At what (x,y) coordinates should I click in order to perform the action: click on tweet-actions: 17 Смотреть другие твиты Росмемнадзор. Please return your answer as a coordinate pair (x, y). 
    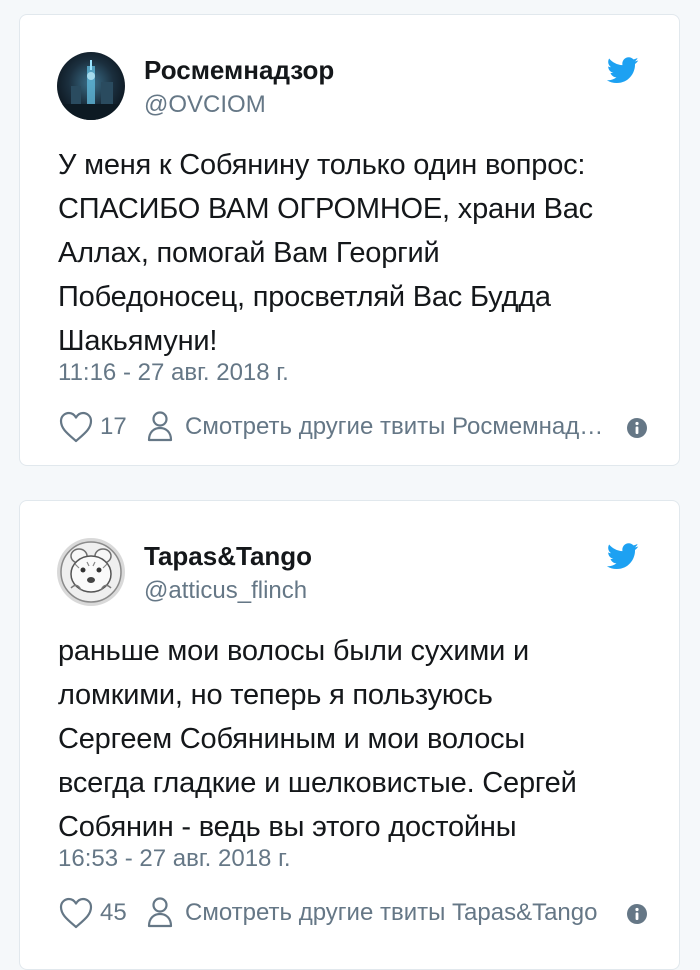
    Looking at the image, I should click on (353, 427).